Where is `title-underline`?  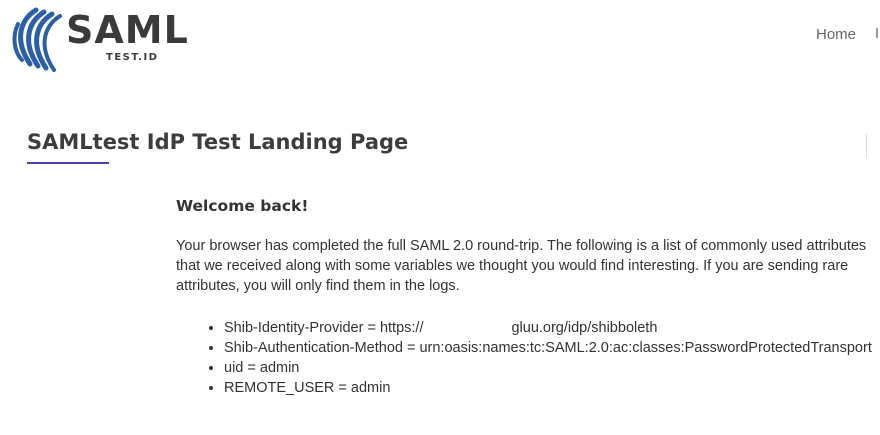 title-underline is located at coordinates (68, 163).